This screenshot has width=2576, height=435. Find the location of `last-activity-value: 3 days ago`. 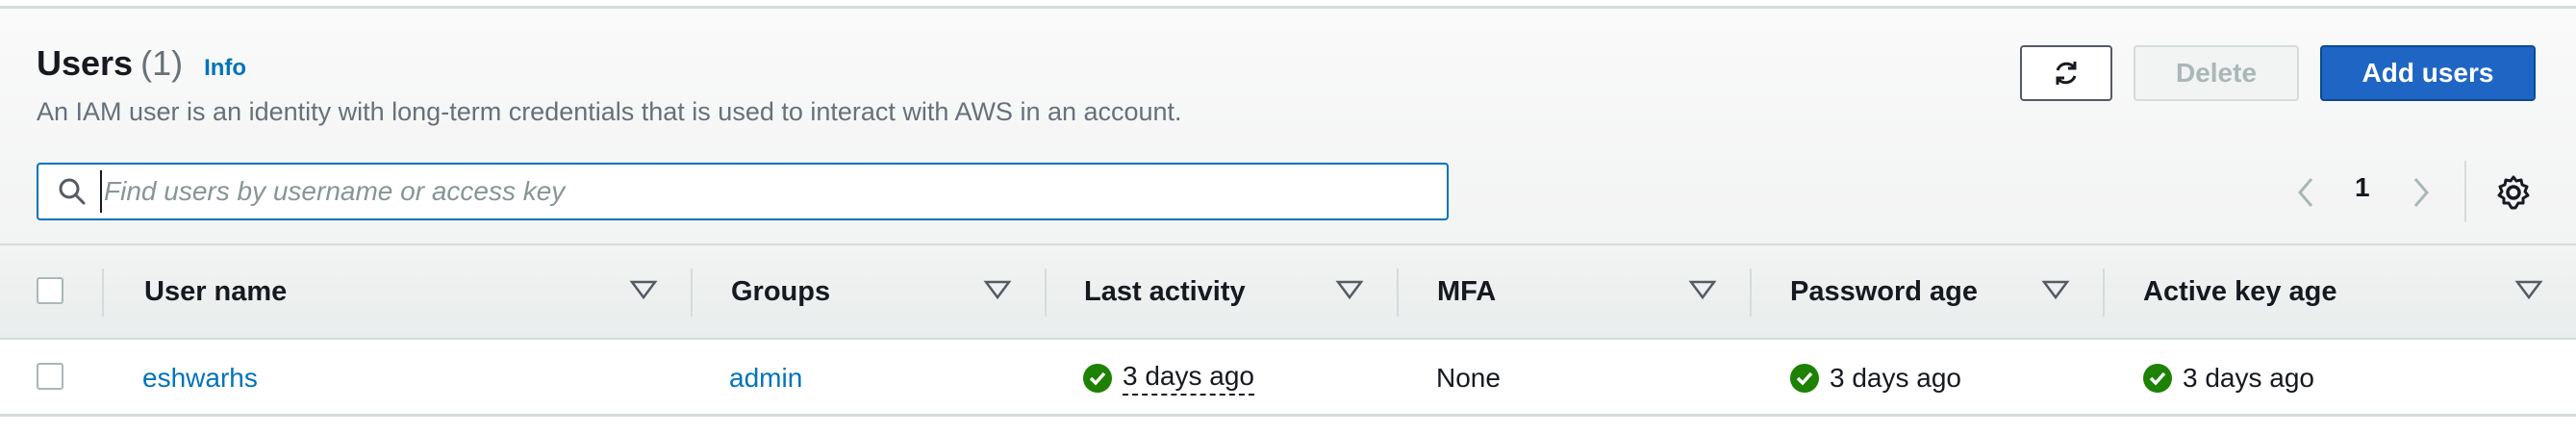

last-activity-value: 3 days ago is located at coordinates (1188, 378).